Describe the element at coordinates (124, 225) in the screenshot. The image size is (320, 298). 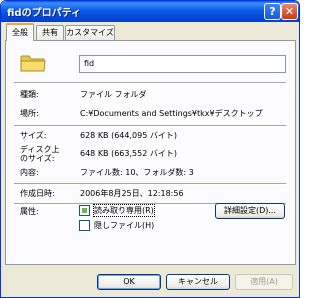
I see `hidden-checkbox-label: 隠しファイル(H)` at that location.